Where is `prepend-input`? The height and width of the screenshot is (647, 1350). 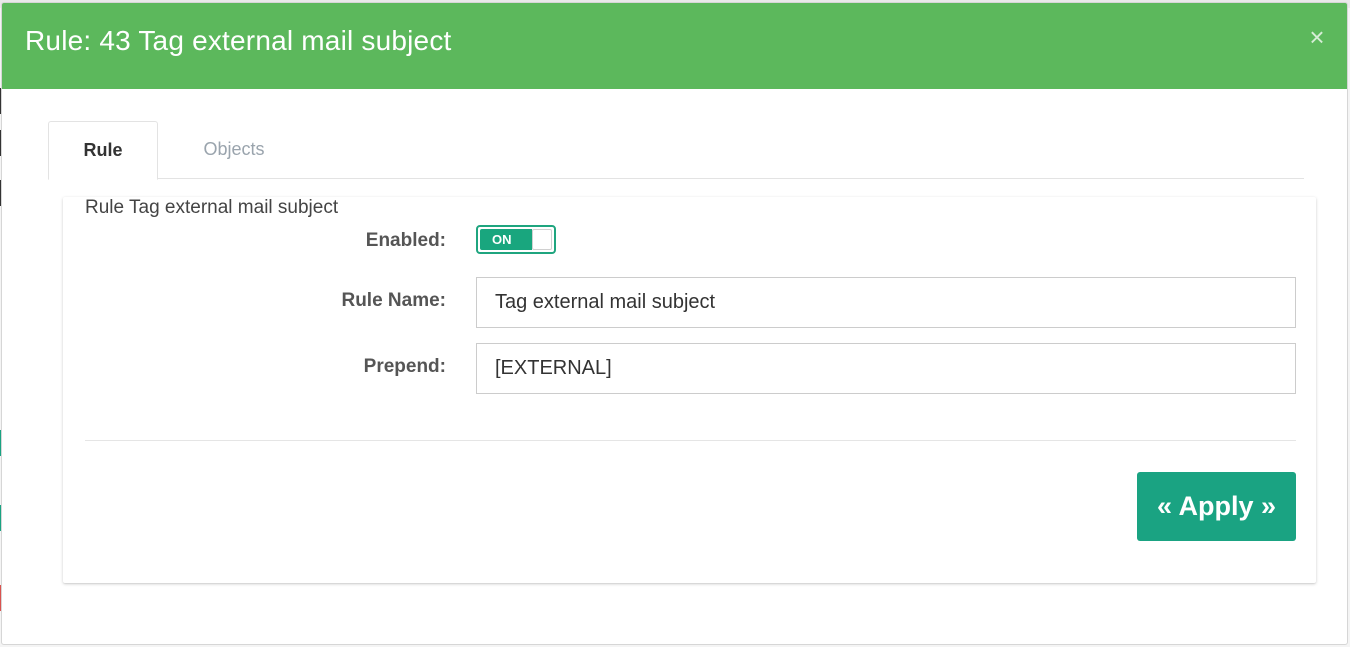 prepend-input is located at coordinates (886, 368).